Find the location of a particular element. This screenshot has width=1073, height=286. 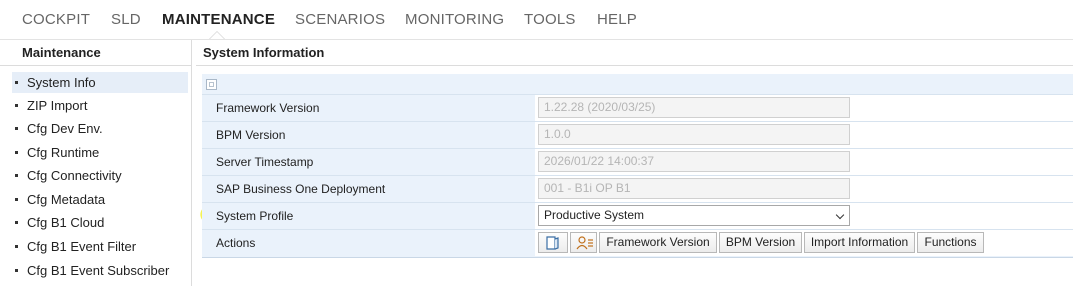

sidebar-item-label: System Info is located at coordinates (61, 82).